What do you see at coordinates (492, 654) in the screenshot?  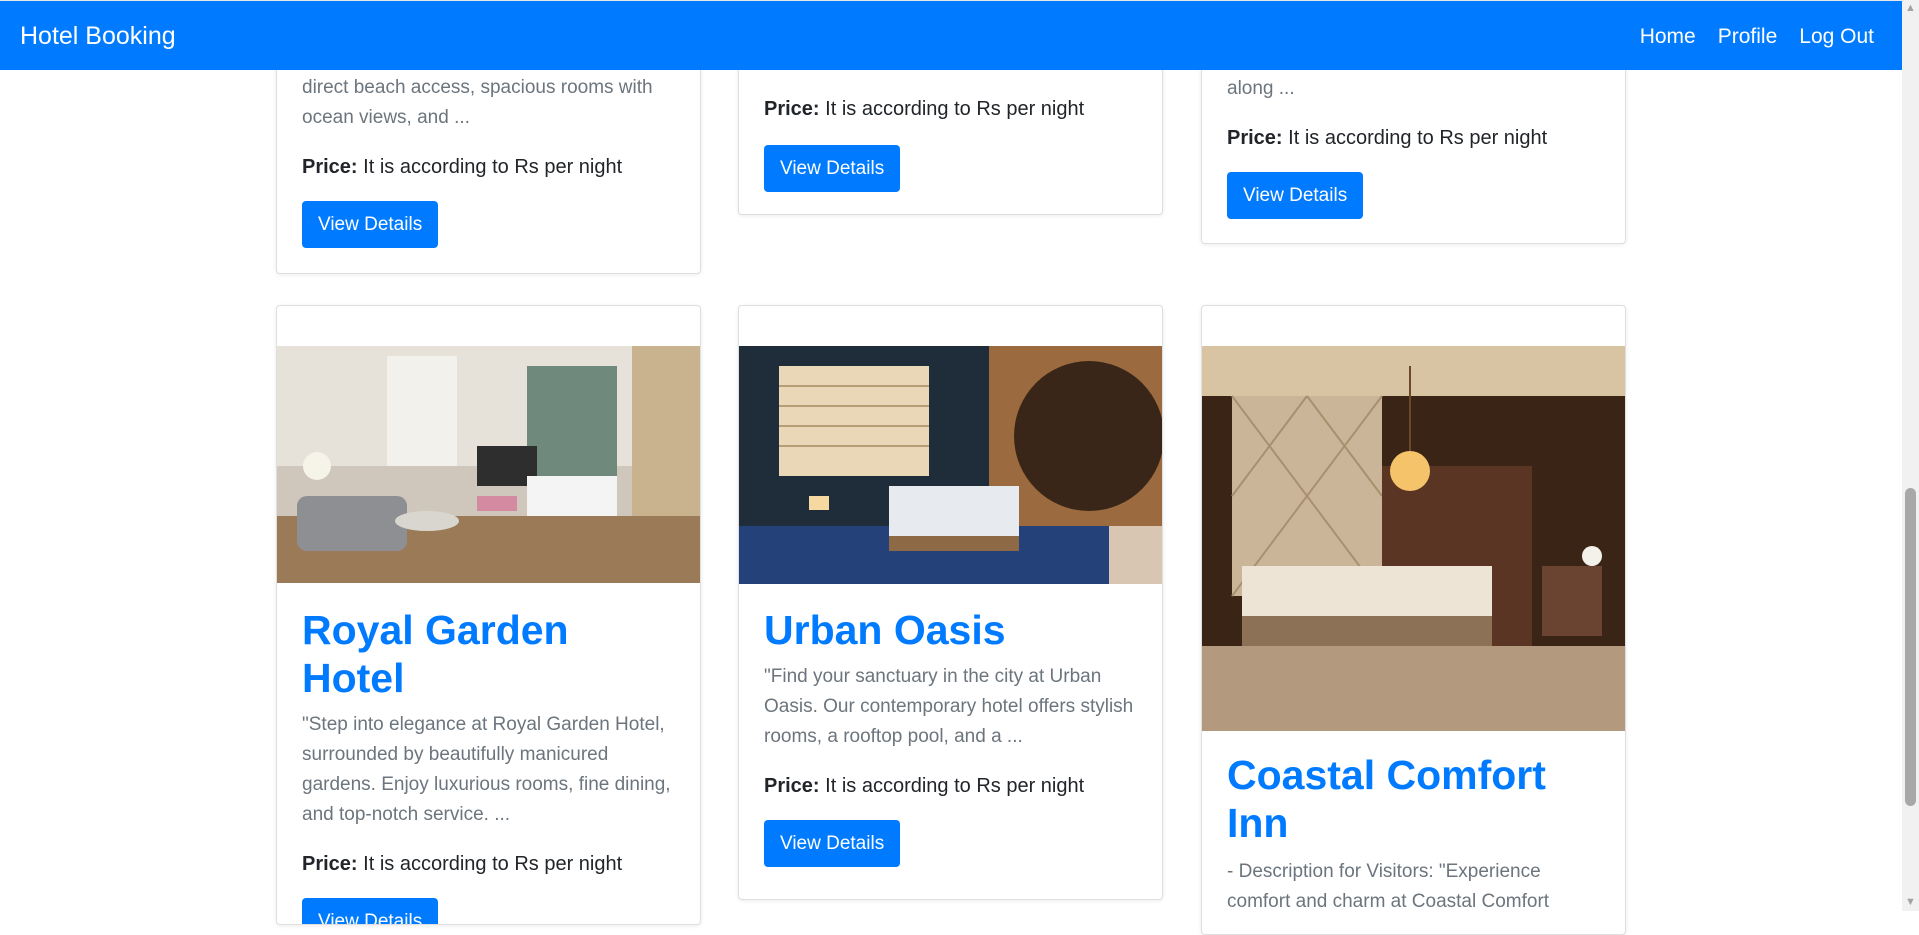 I see `hotel-title: Royal Garden Hotel` at bounding box center [492, 654].